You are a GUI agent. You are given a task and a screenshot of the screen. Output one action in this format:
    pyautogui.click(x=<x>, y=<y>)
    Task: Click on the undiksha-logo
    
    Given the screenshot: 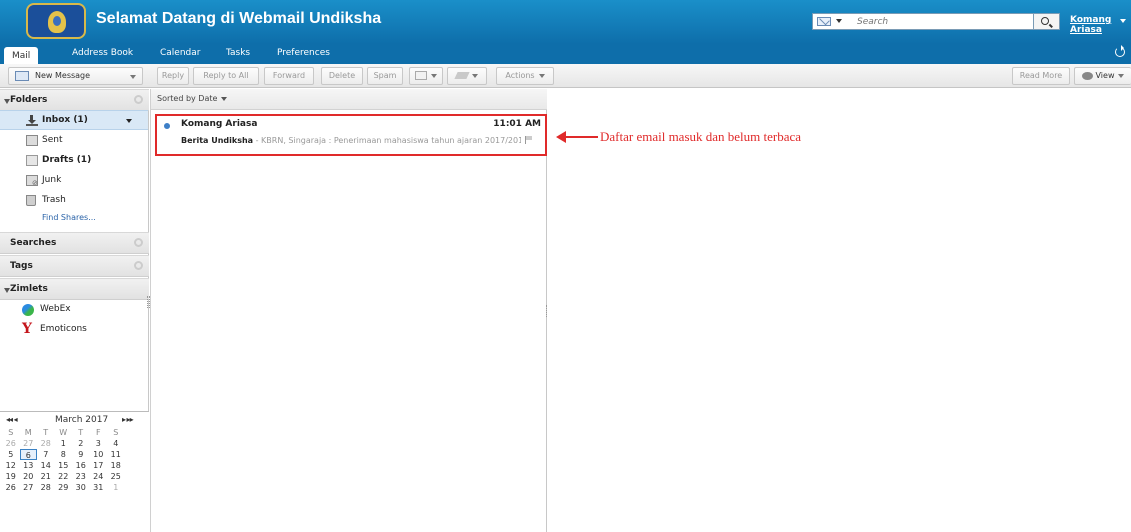 What is the action you would take?
    pyautogui.click(x=56, y=21)
    